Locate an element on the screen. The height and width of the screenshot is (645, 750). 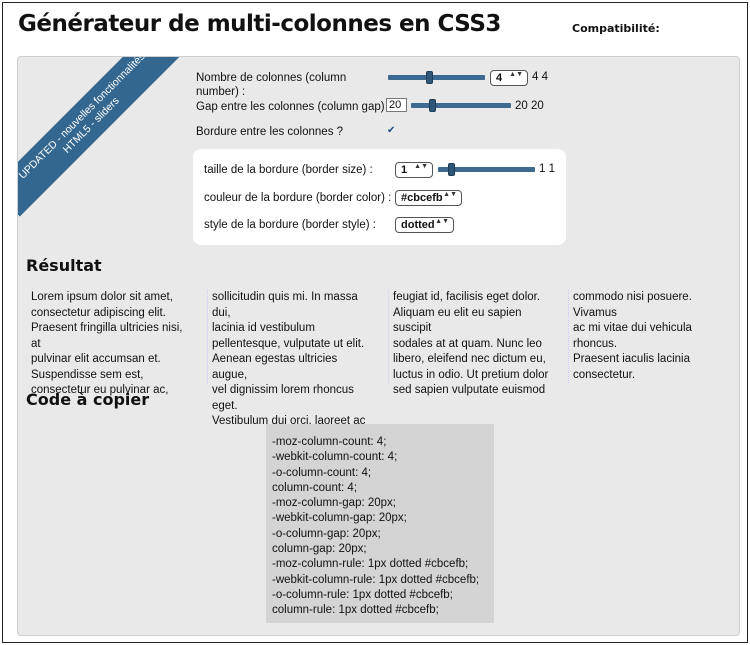
border-size-select: 1 ▲▼ is located at coordinates (414, 170).